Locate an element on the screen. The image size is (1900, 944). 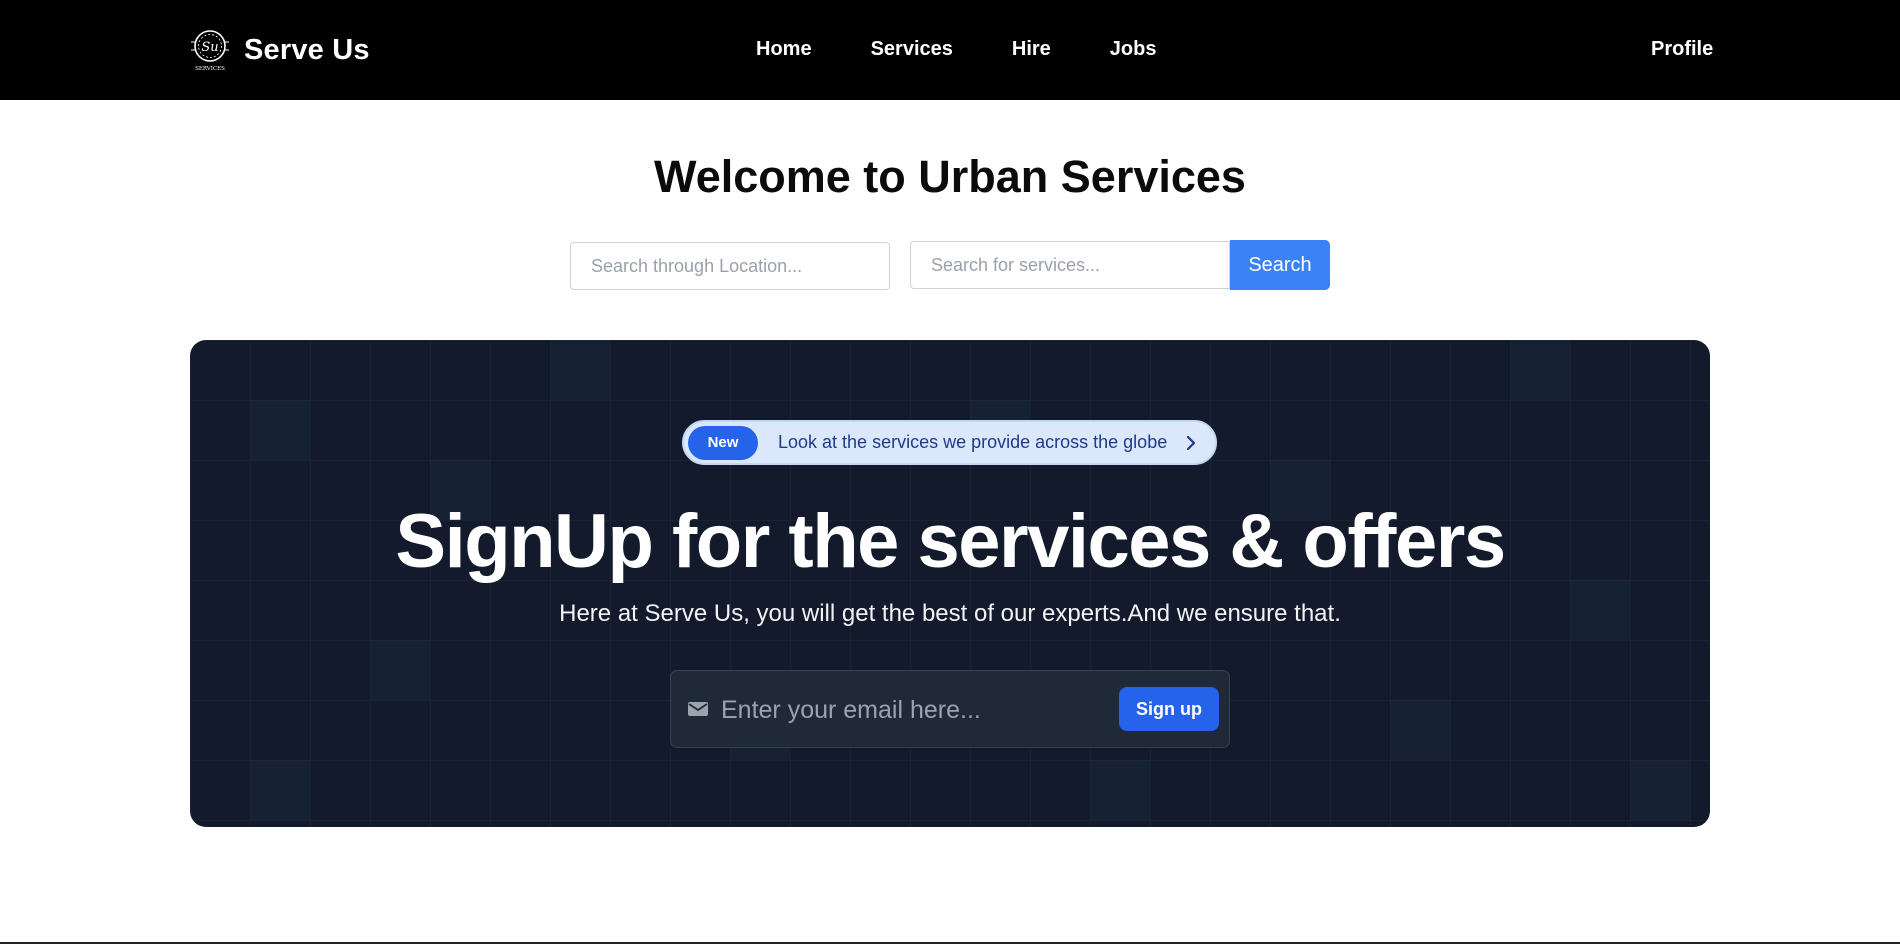
hero-title: SignUp for the services & offers is located at coordinates (950, 541).